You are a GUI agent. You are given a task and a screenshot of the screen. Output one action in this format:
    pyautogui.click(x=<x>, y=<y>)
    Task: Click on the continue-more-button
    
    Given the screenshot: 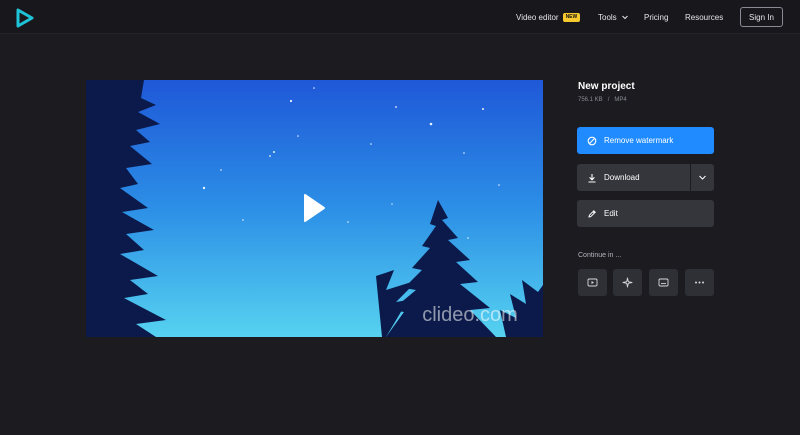 What is the action you would take?
    pyautogui.click(x=699, y=282)
    